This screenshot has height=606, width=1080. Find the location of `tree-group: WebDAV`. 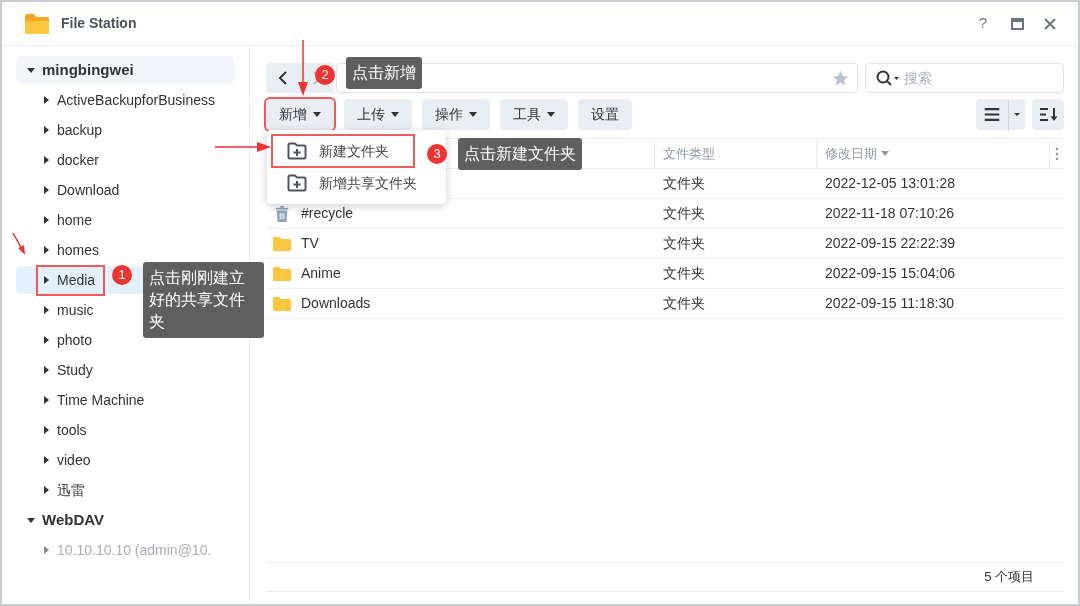

tree-group: WebDAV is located at coordinates (125, 520).